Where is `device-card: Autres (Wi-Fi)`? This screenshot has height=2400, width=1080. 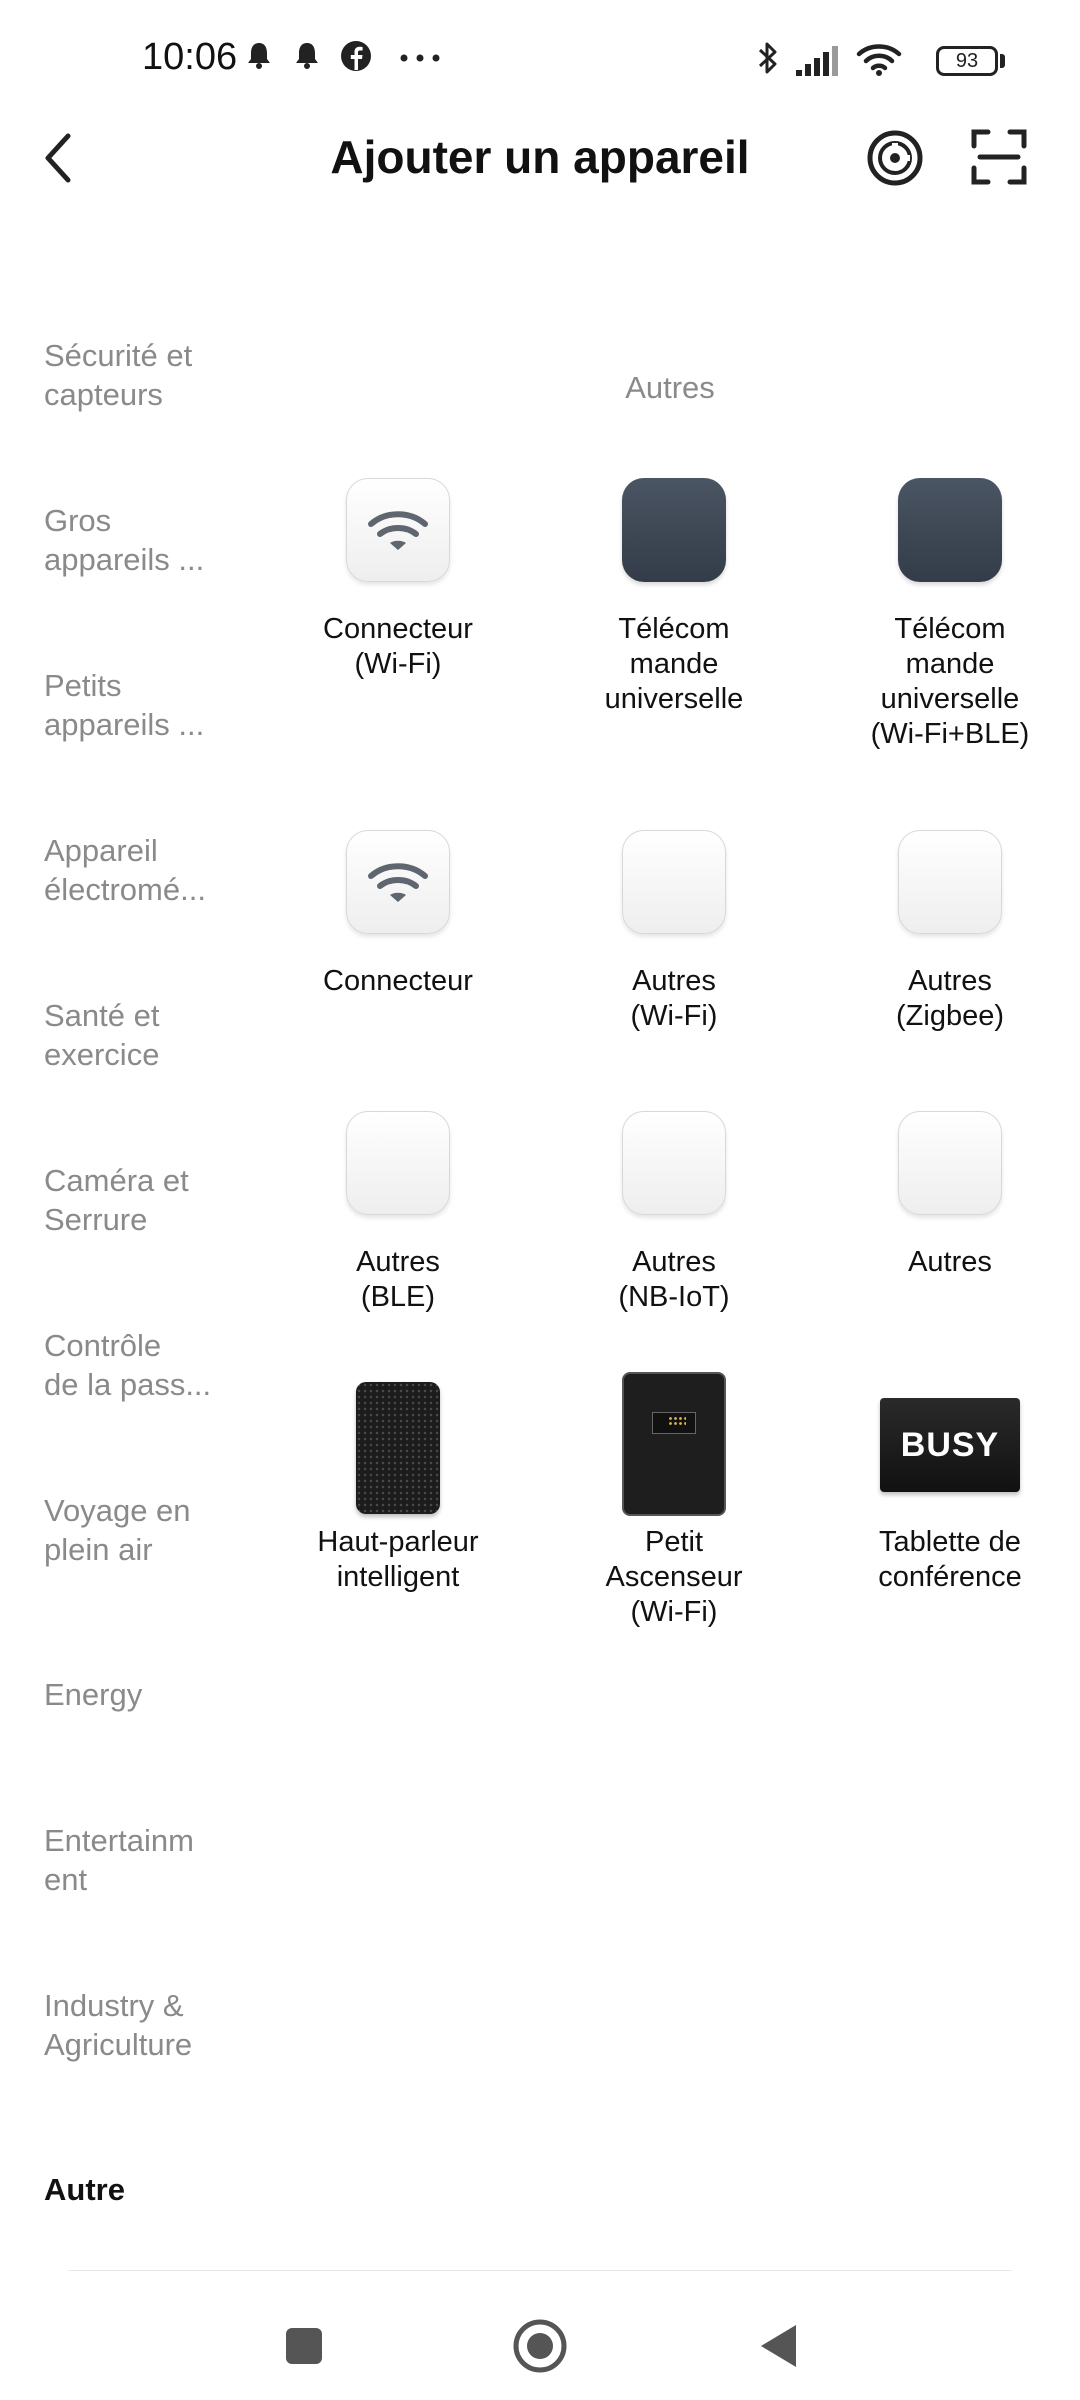 device-card: Autres (Wi-Fi) is located at coordinates (674, 931).